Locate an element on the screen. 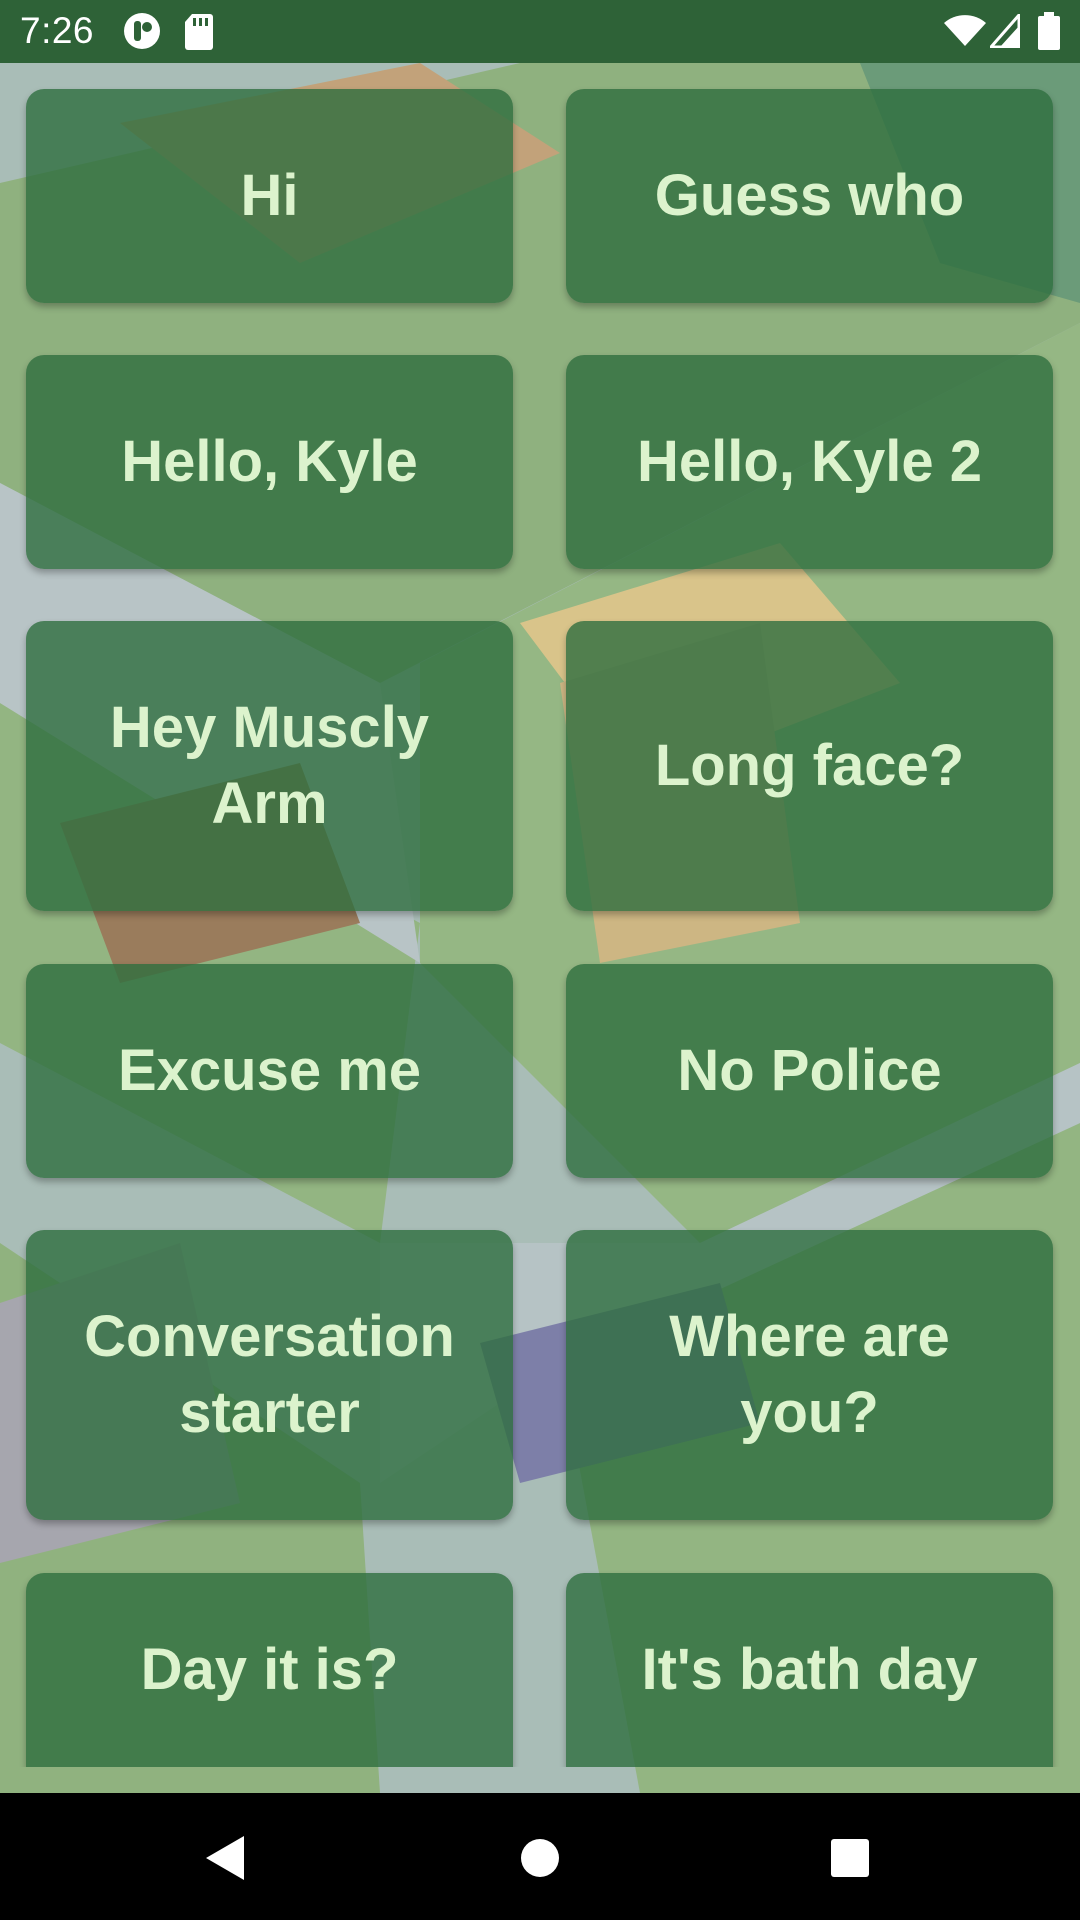 The width and height of the screenshot is (1080, 1920). notification-app-icon is located at coordinates (142, 31).